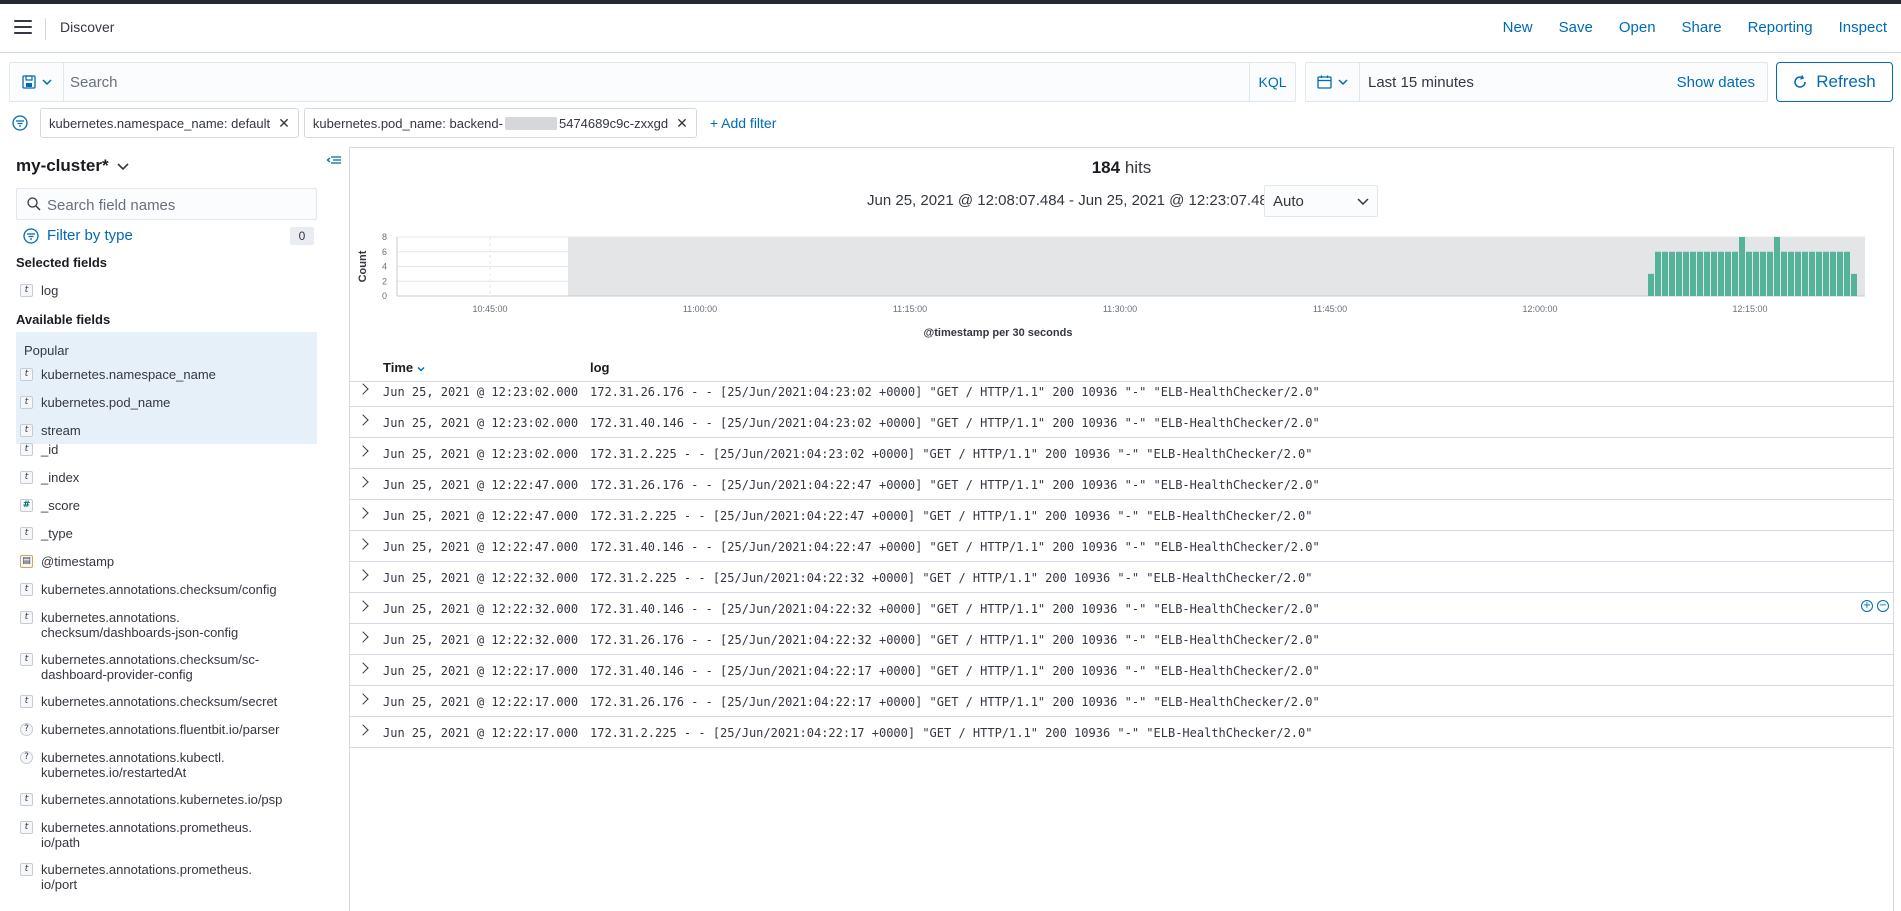 This screenshot has height=911, width=1901. What do you see at coordinates (1875, 606) in the screenshot?
I see `row-actions: + −` at bounding box center [1875, 606].